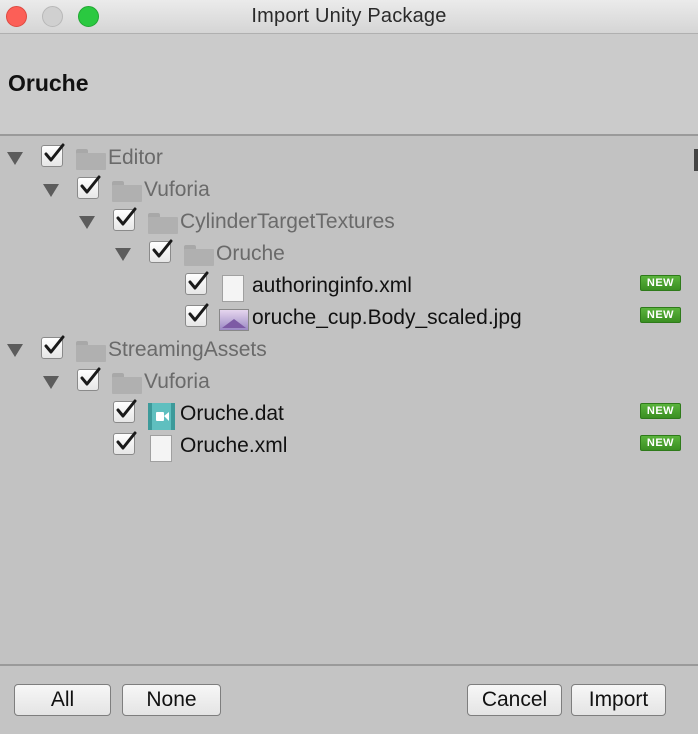 This screenshot has height=734, width=698. Describe the element at coordinates (62, 700) in the screenshot. I see `select-all-button: All` at that location.